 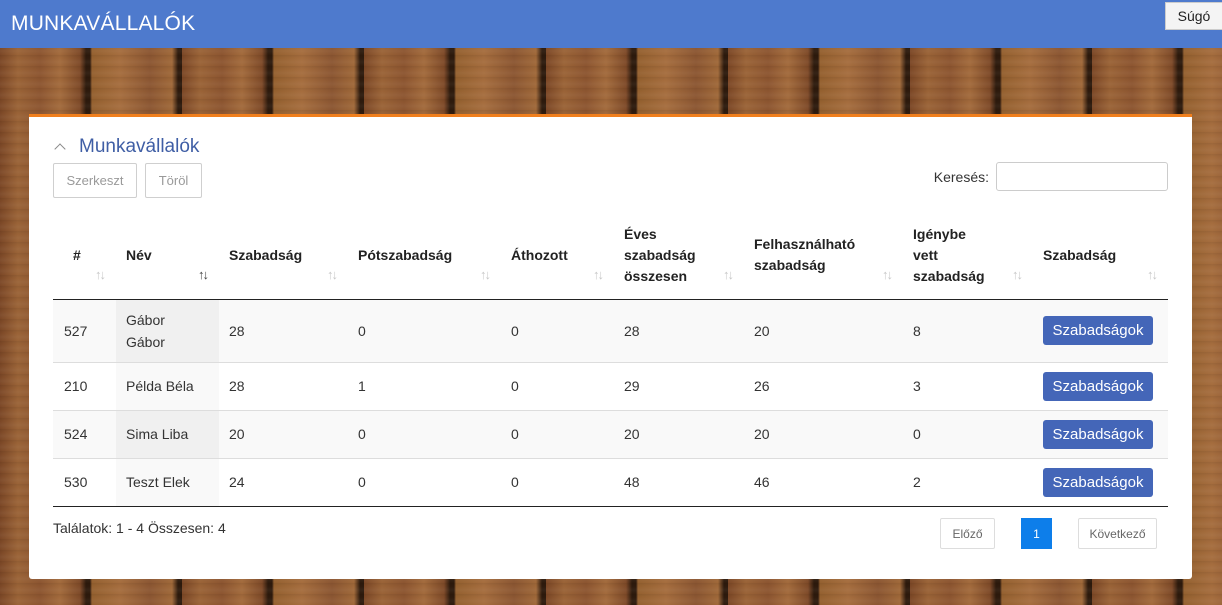 I want to click on cell-leave: 24, so click(x=237, y=482).